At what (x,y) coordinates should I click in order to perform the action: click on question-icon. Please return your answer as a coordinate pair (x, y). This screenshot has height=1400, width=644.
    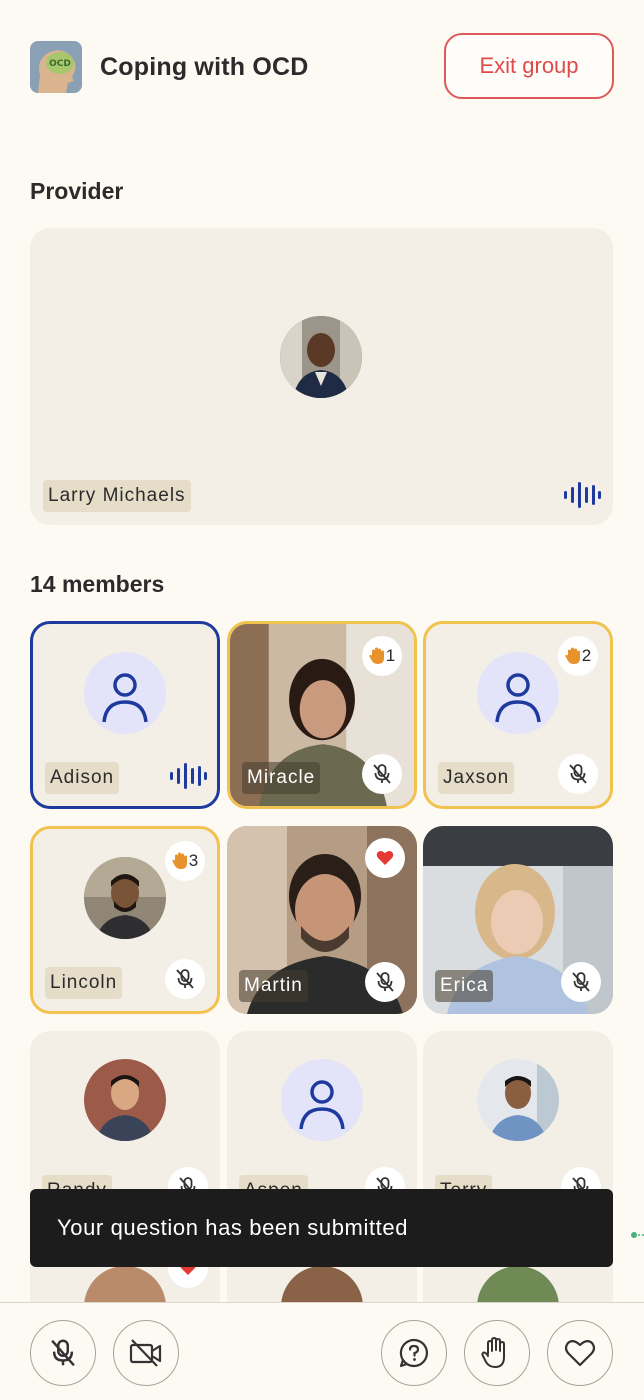
    Looking at the image, I should click on (414, 1353).